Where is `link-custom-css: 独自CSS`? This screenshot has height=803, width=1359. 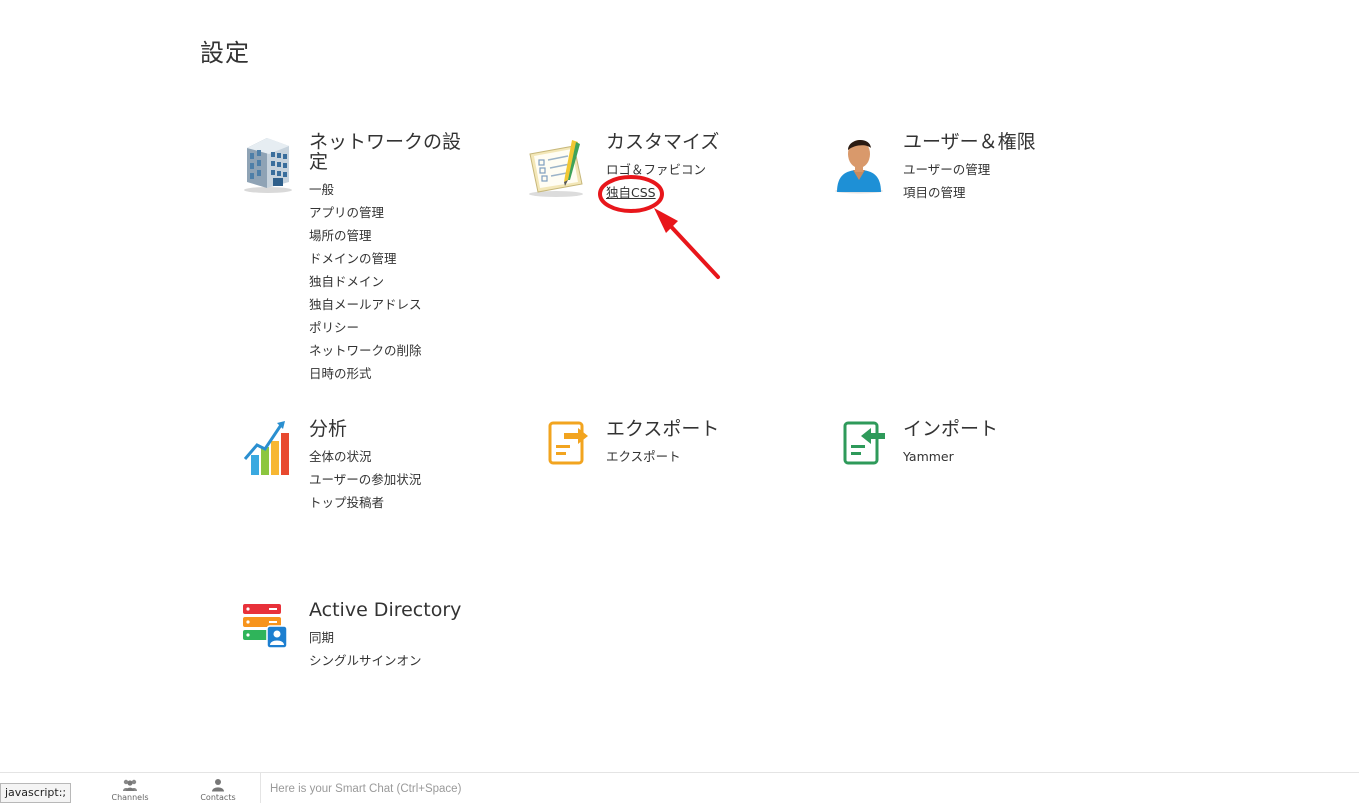 link-custom-css: 独自CSS is located at coordinates (726, 192).